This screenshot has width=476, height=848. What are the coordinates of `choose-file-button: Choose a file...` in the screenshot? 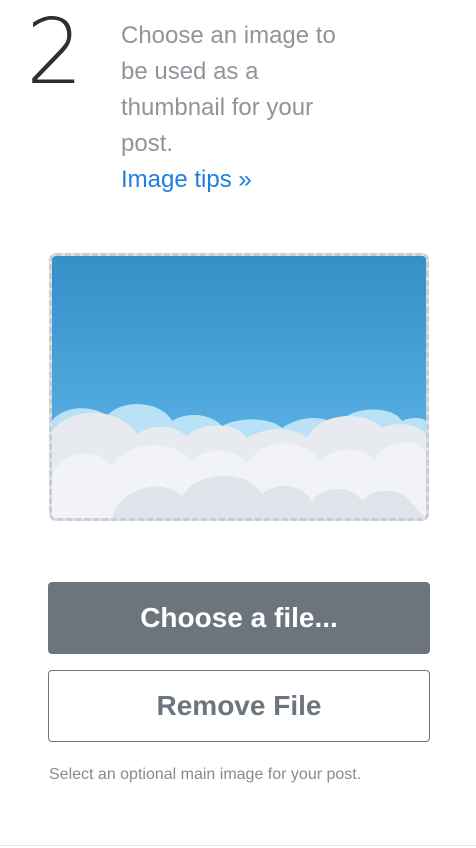 It's located at (239, 618).